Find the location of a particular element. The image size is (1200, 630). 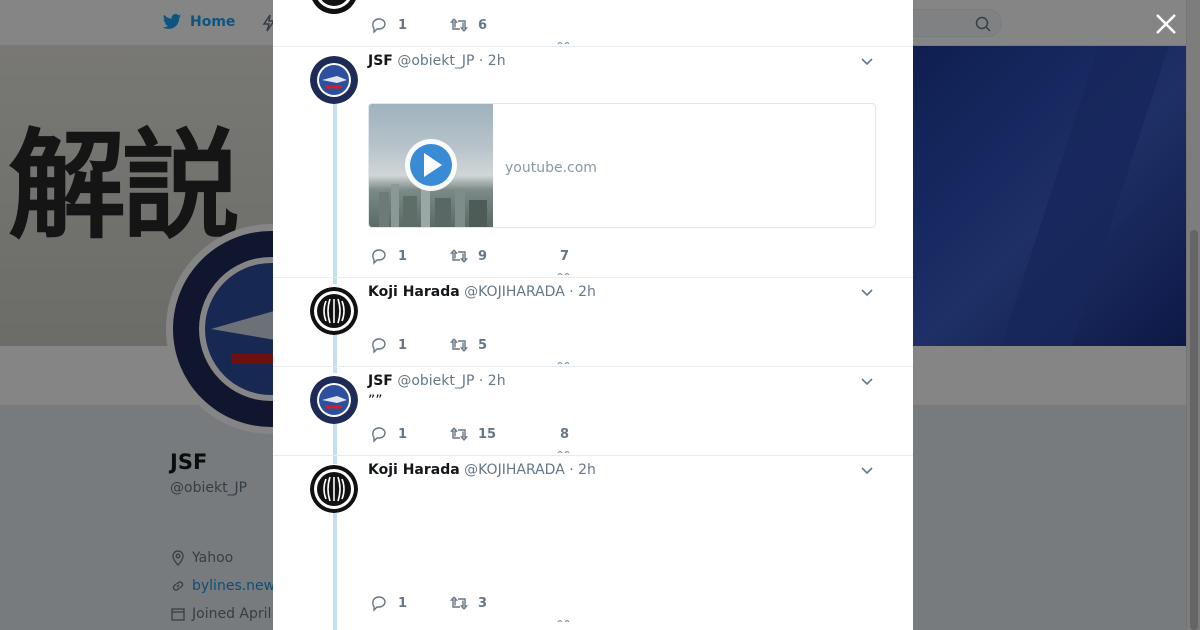

like-button: 8 is located at coordinates (580, 434).